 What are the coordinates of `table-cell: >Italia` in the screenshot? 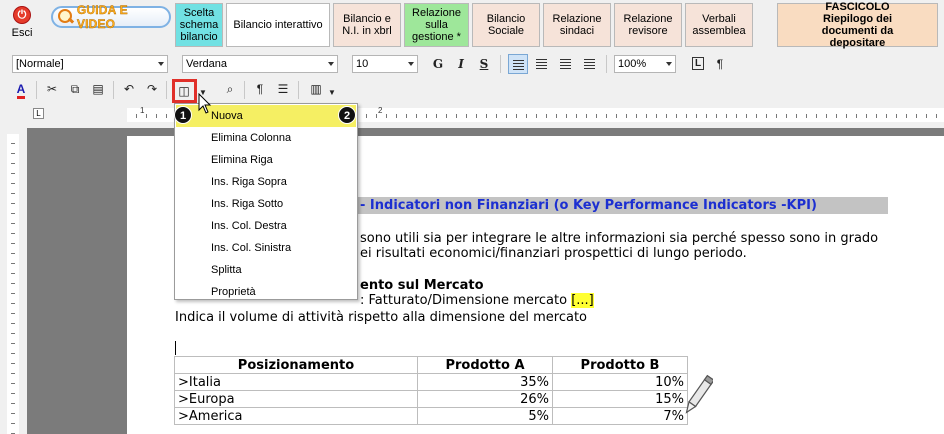 It's located at (296, 382).